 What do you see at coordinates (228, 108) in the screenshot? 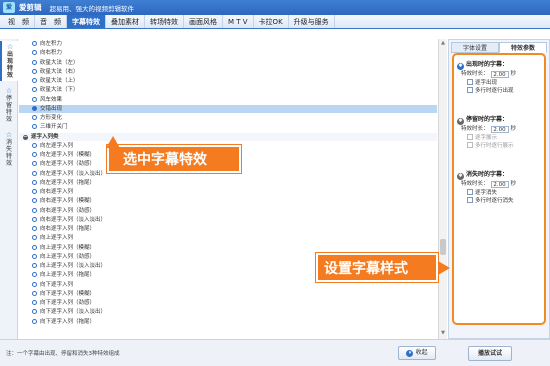
I see `list-item: 交错出现` at bounding box center [228, 108].